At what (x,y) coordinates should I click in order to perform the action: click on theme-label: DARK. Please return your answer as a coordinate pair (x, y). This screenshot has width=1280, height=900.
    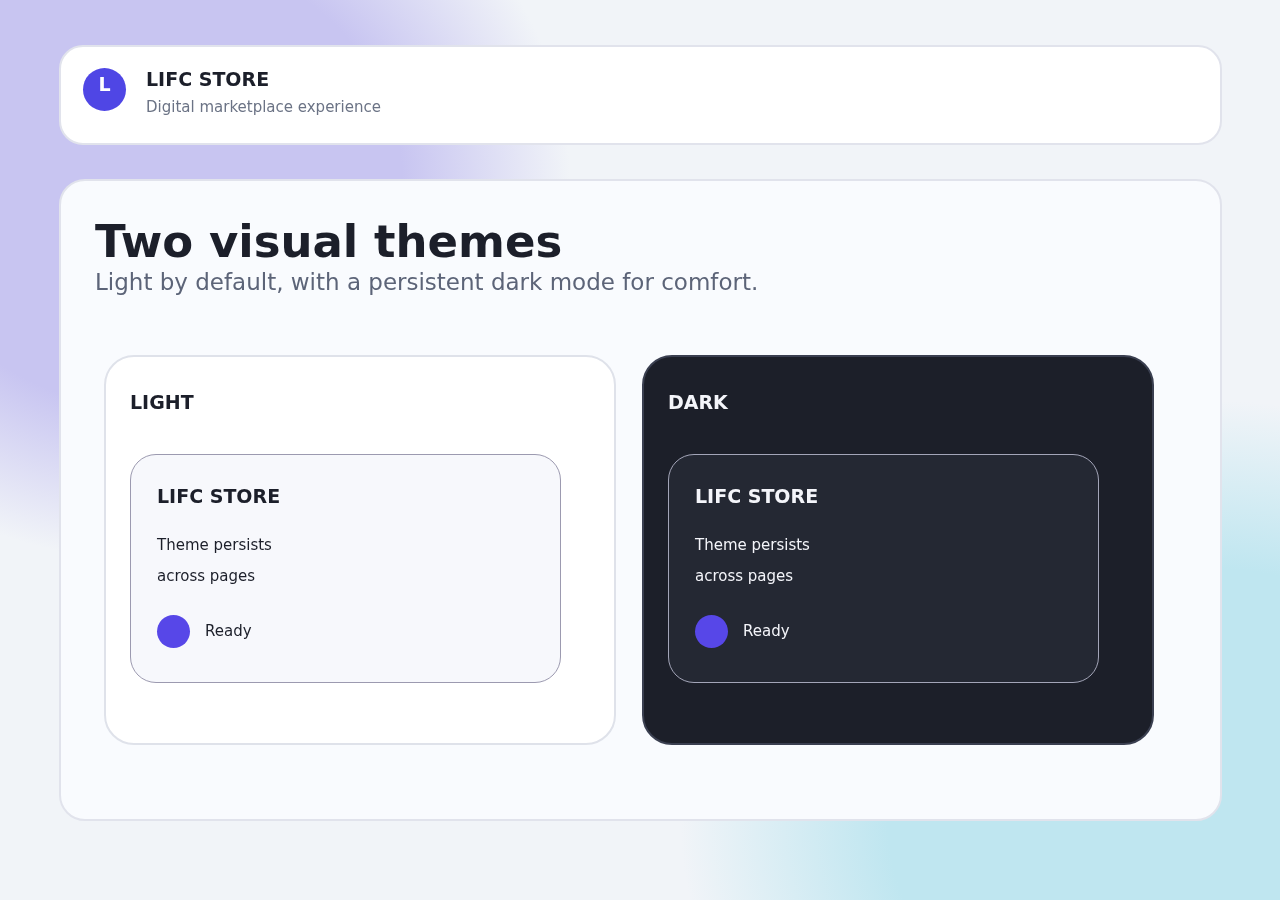
    Looking at the image, I should click on (698, 401).